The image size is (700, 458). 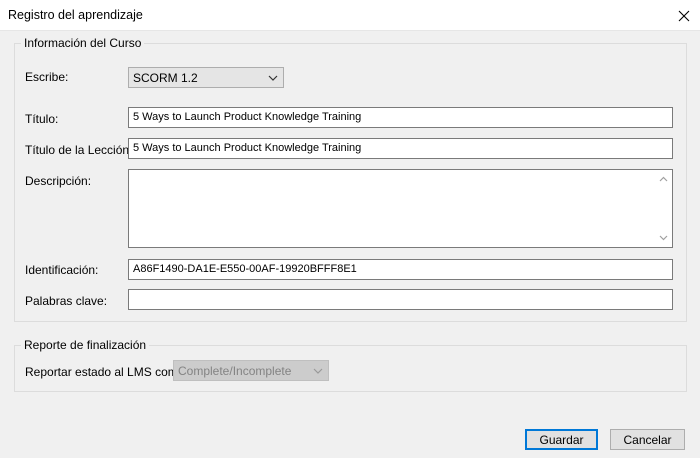 I want to click on description-scrollbar, so click(x=663, y=208).